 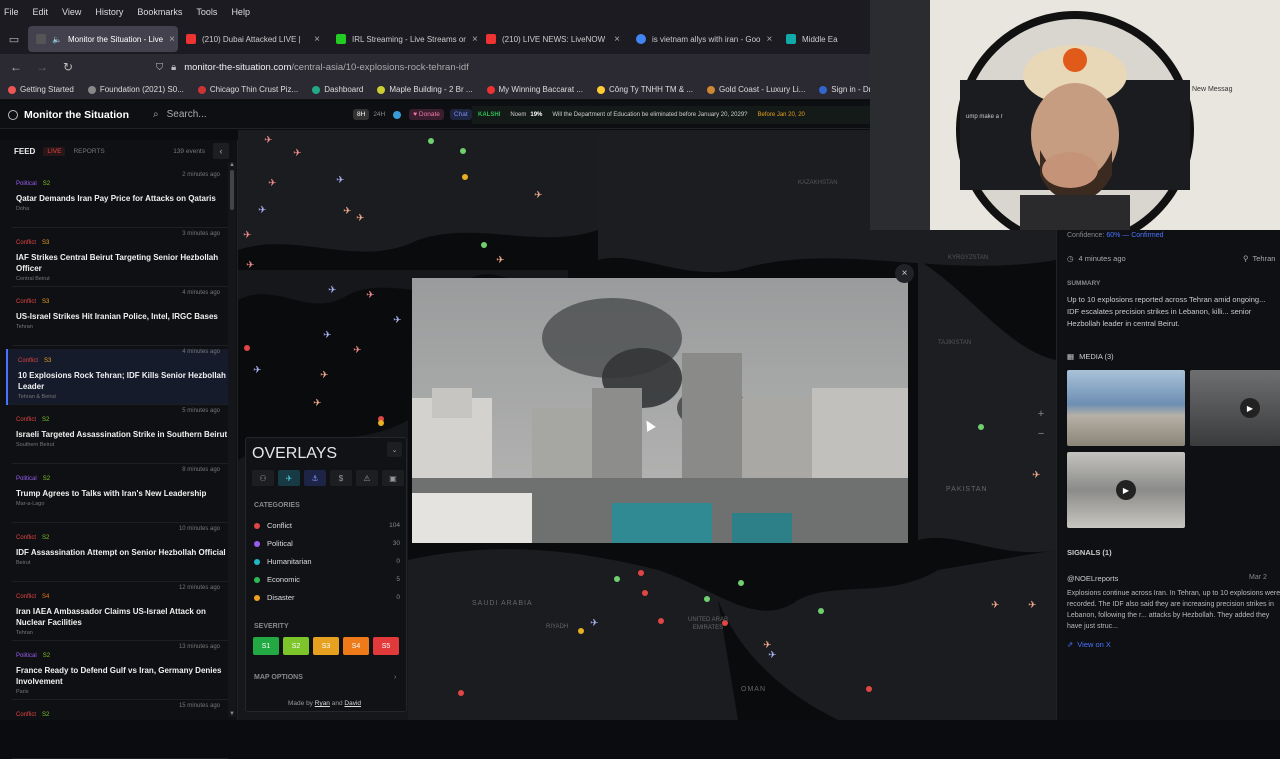 I want to click on tab-live: LIVE, so click(x=54, y=151).